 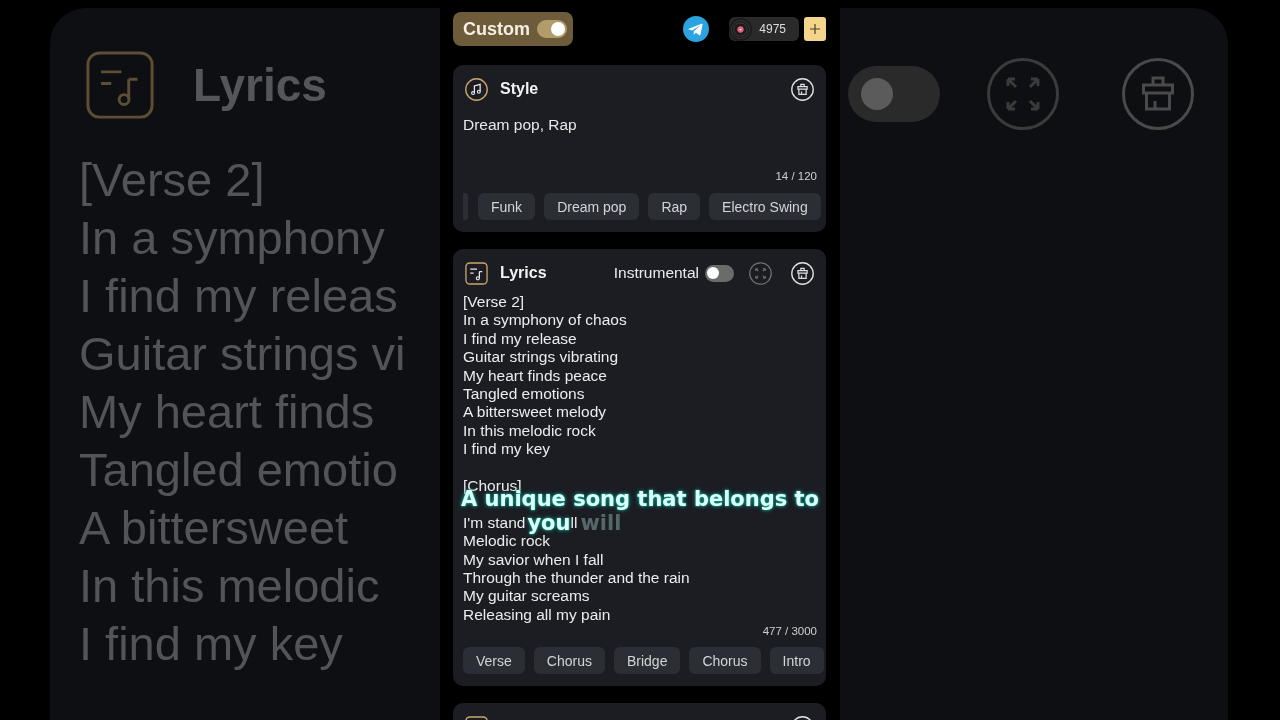 What do you see at coordinates (496, 29) in the screenshot?
I see `mode-label: Custom` at bounding box center [496, 29].